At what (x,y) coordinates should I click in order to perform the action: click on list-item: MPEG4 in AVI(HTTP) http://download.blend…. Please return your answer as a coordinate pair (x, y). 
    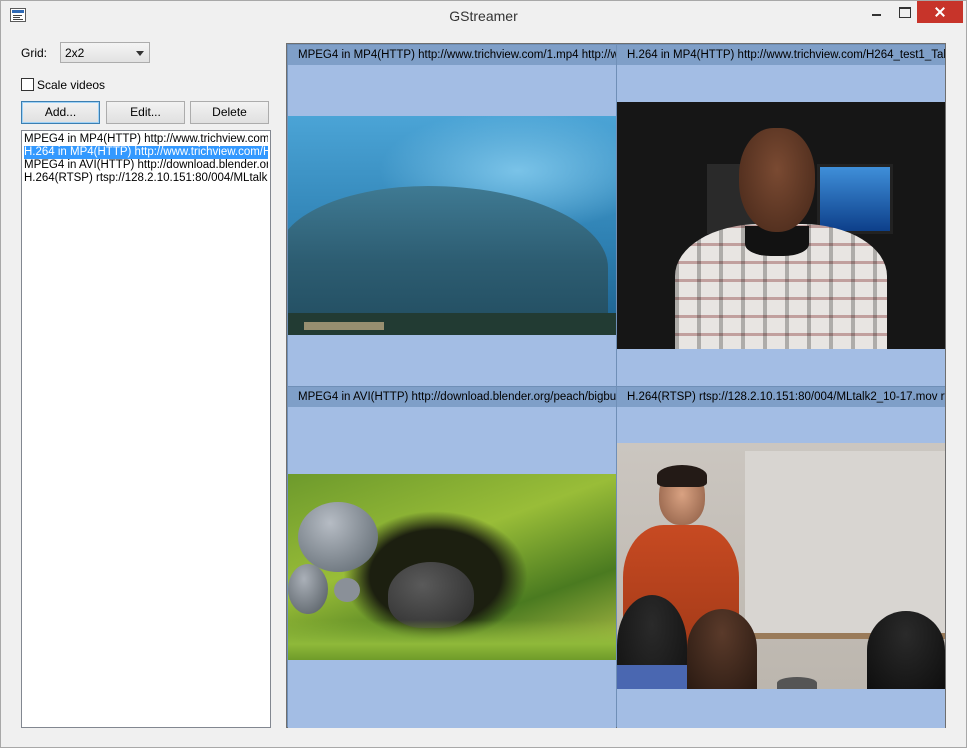
    Looking at the image, I should click on (146, 165).